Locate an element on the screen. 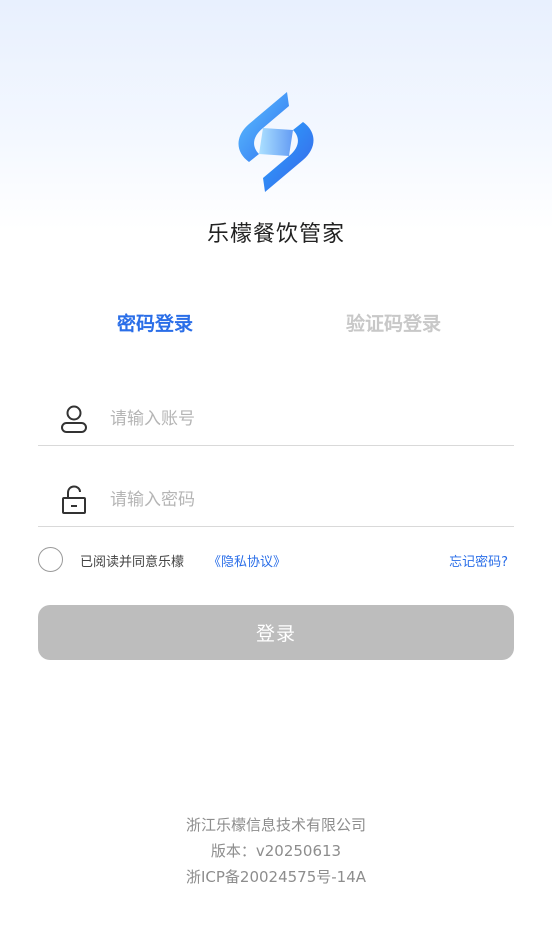  tab-password-login: 密码登录 is located at coordinates (155, 322).